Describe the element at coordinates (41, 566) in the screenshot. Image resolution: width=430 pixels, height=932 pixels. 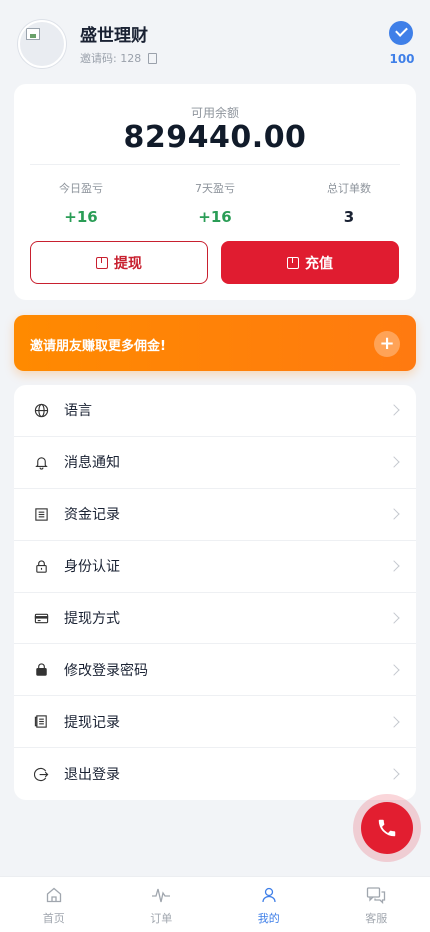
I see `lock-outline-icon` at that location.